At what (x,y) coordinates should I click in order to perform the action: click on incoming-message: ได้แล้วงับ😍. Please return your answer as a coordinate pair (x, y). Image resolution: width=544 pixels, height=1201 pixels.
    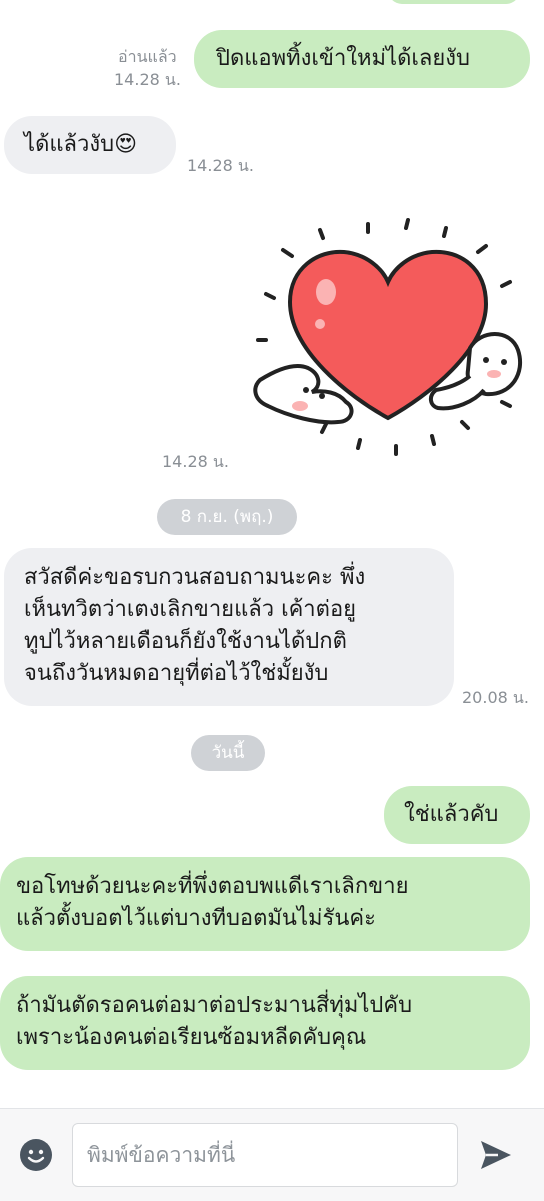
    Looking at the image, I should click on (90, 145).